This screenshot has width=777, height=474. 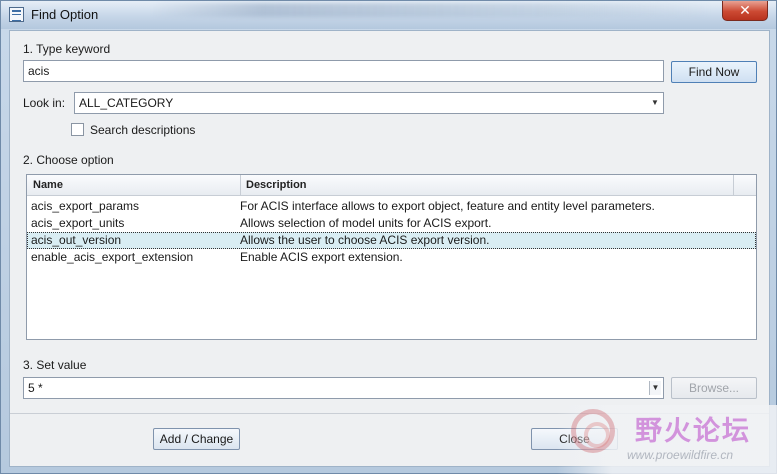 What do you see at coordinates (77, 129) in the screenshot?
I see `search-descriptions-checkbox` at bounding box center [77, 129].